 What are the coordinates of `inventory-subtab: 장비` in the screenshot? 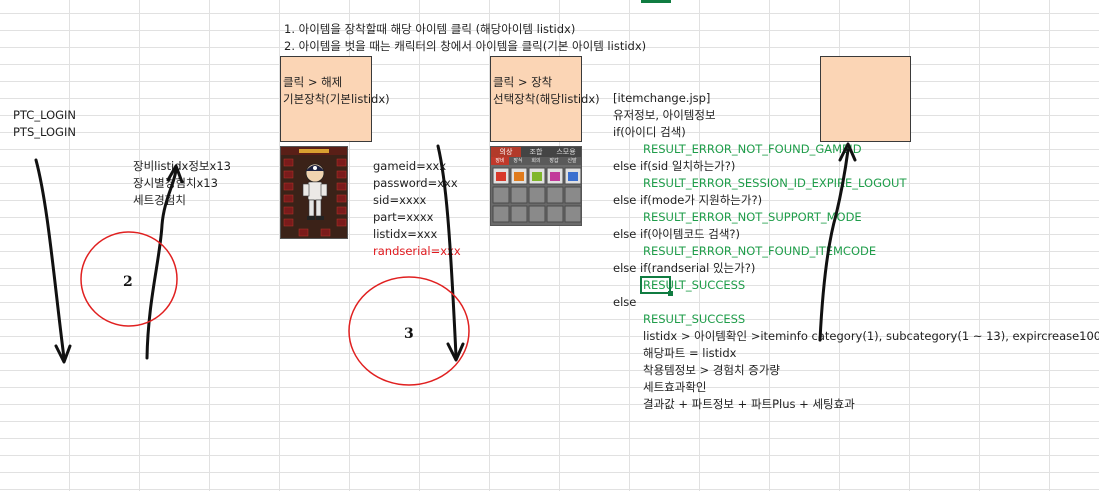 It's located at (500, 161).